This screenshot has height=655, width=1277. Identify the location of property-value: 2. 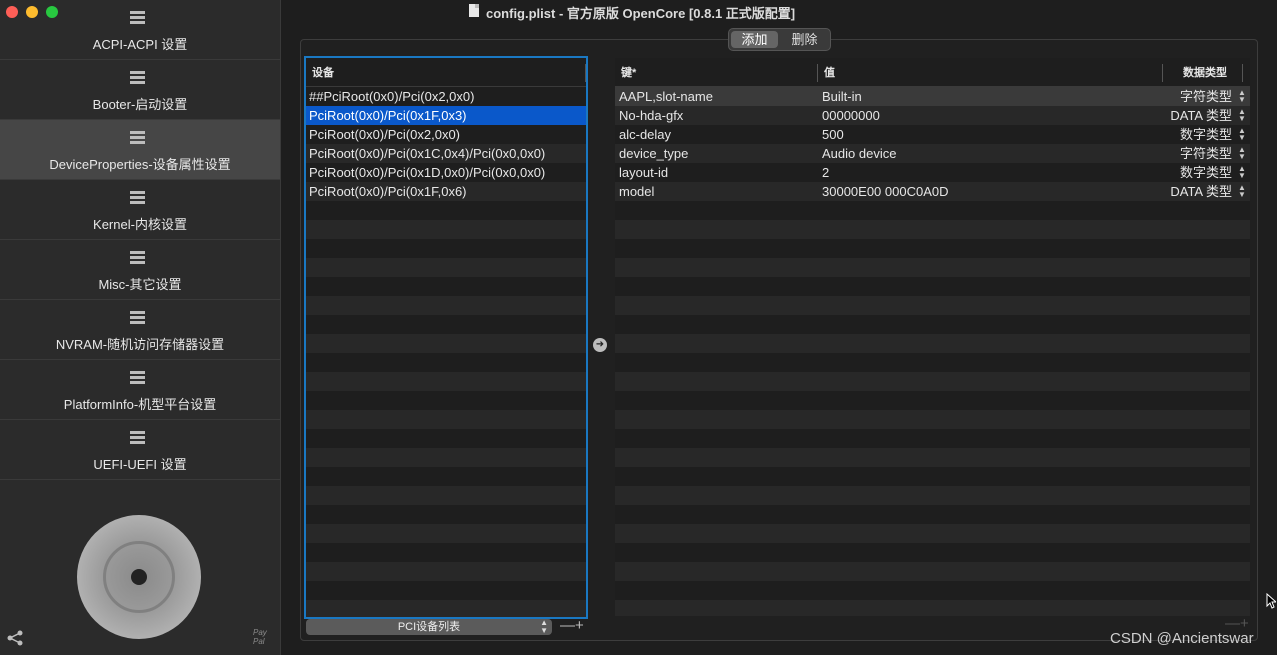
(825, 172).